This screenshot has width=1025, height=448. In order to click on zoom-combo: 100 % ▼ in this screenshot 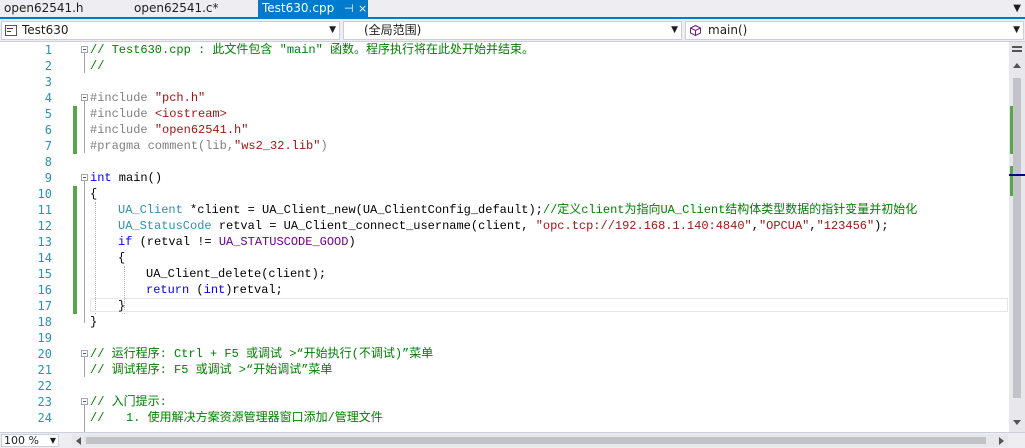, I will do `click(30, 440)`.